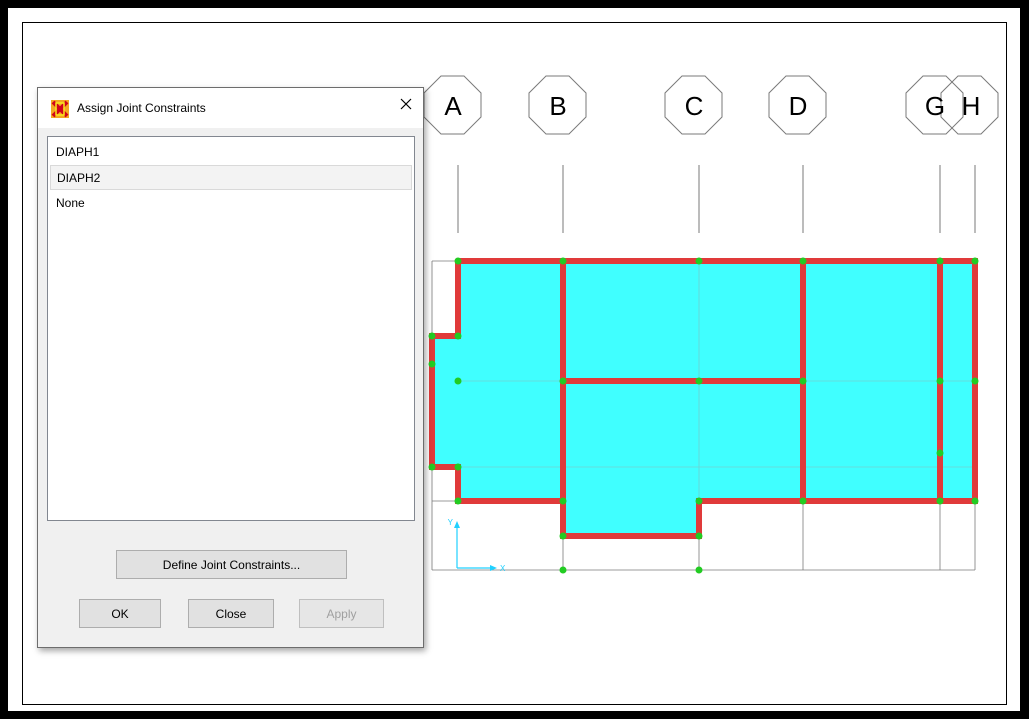 The width and height of the screenshot is (1029, 719). I want to click on grid-label-b: B, so click(557, 106).